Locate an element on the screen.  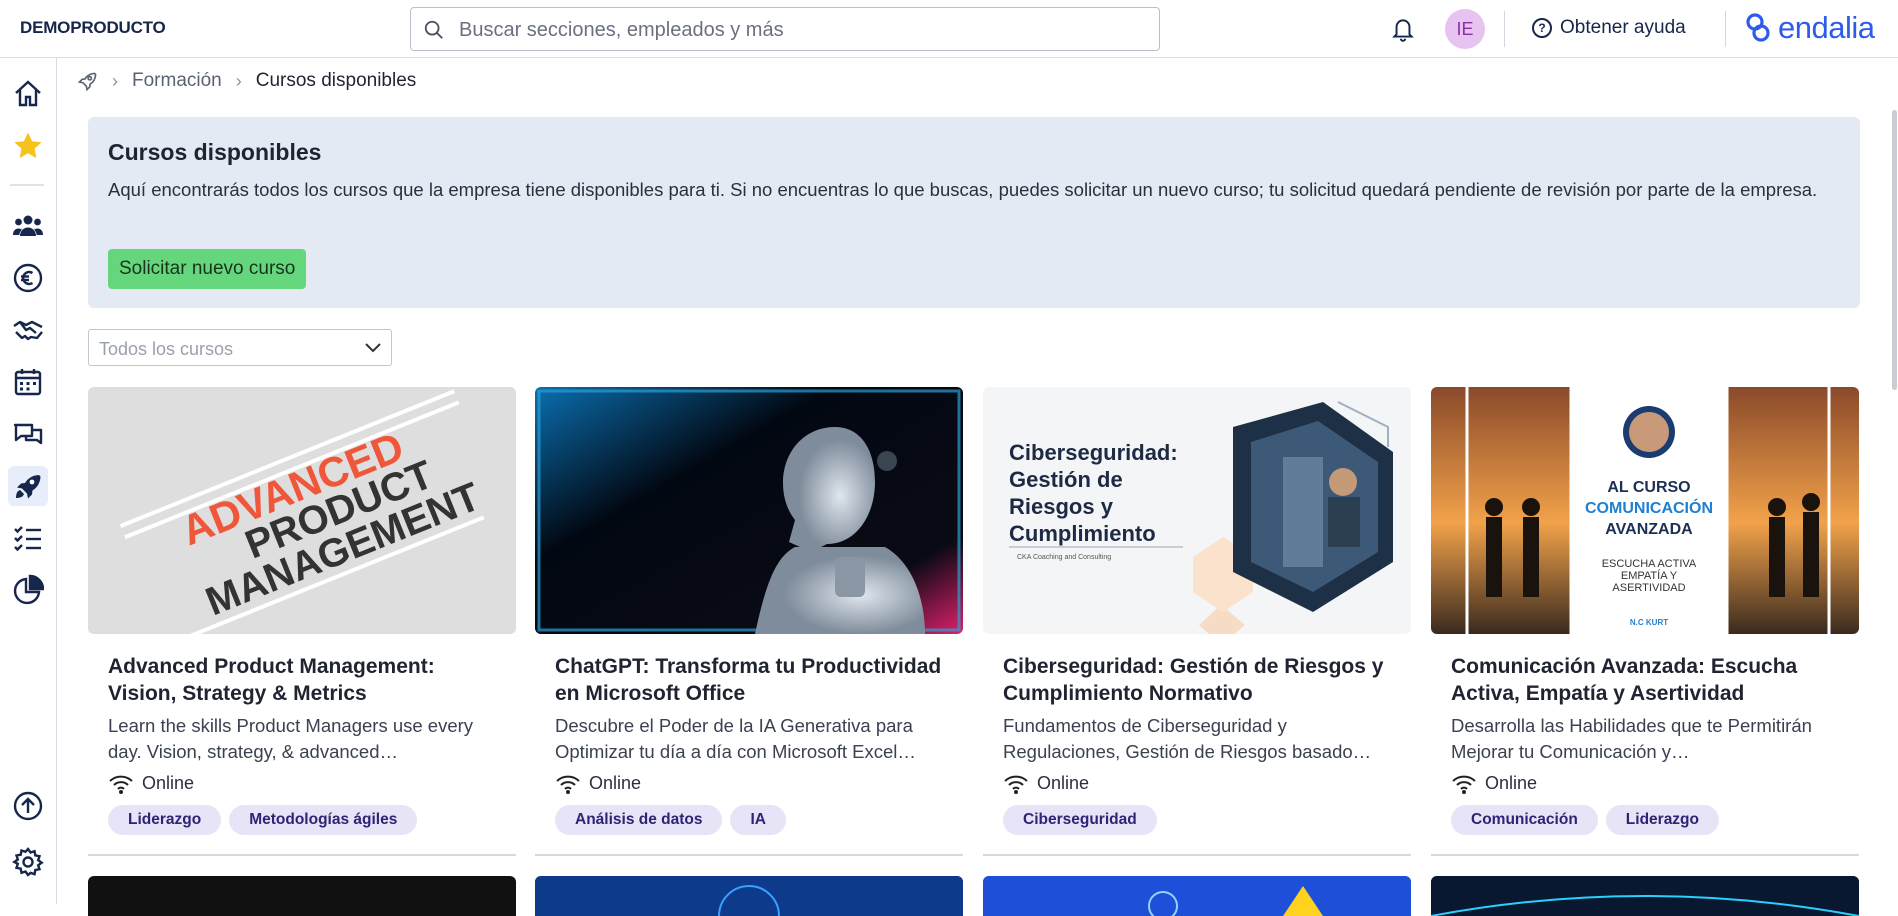
pie-chart-icon is located at coordinates (28, 589).